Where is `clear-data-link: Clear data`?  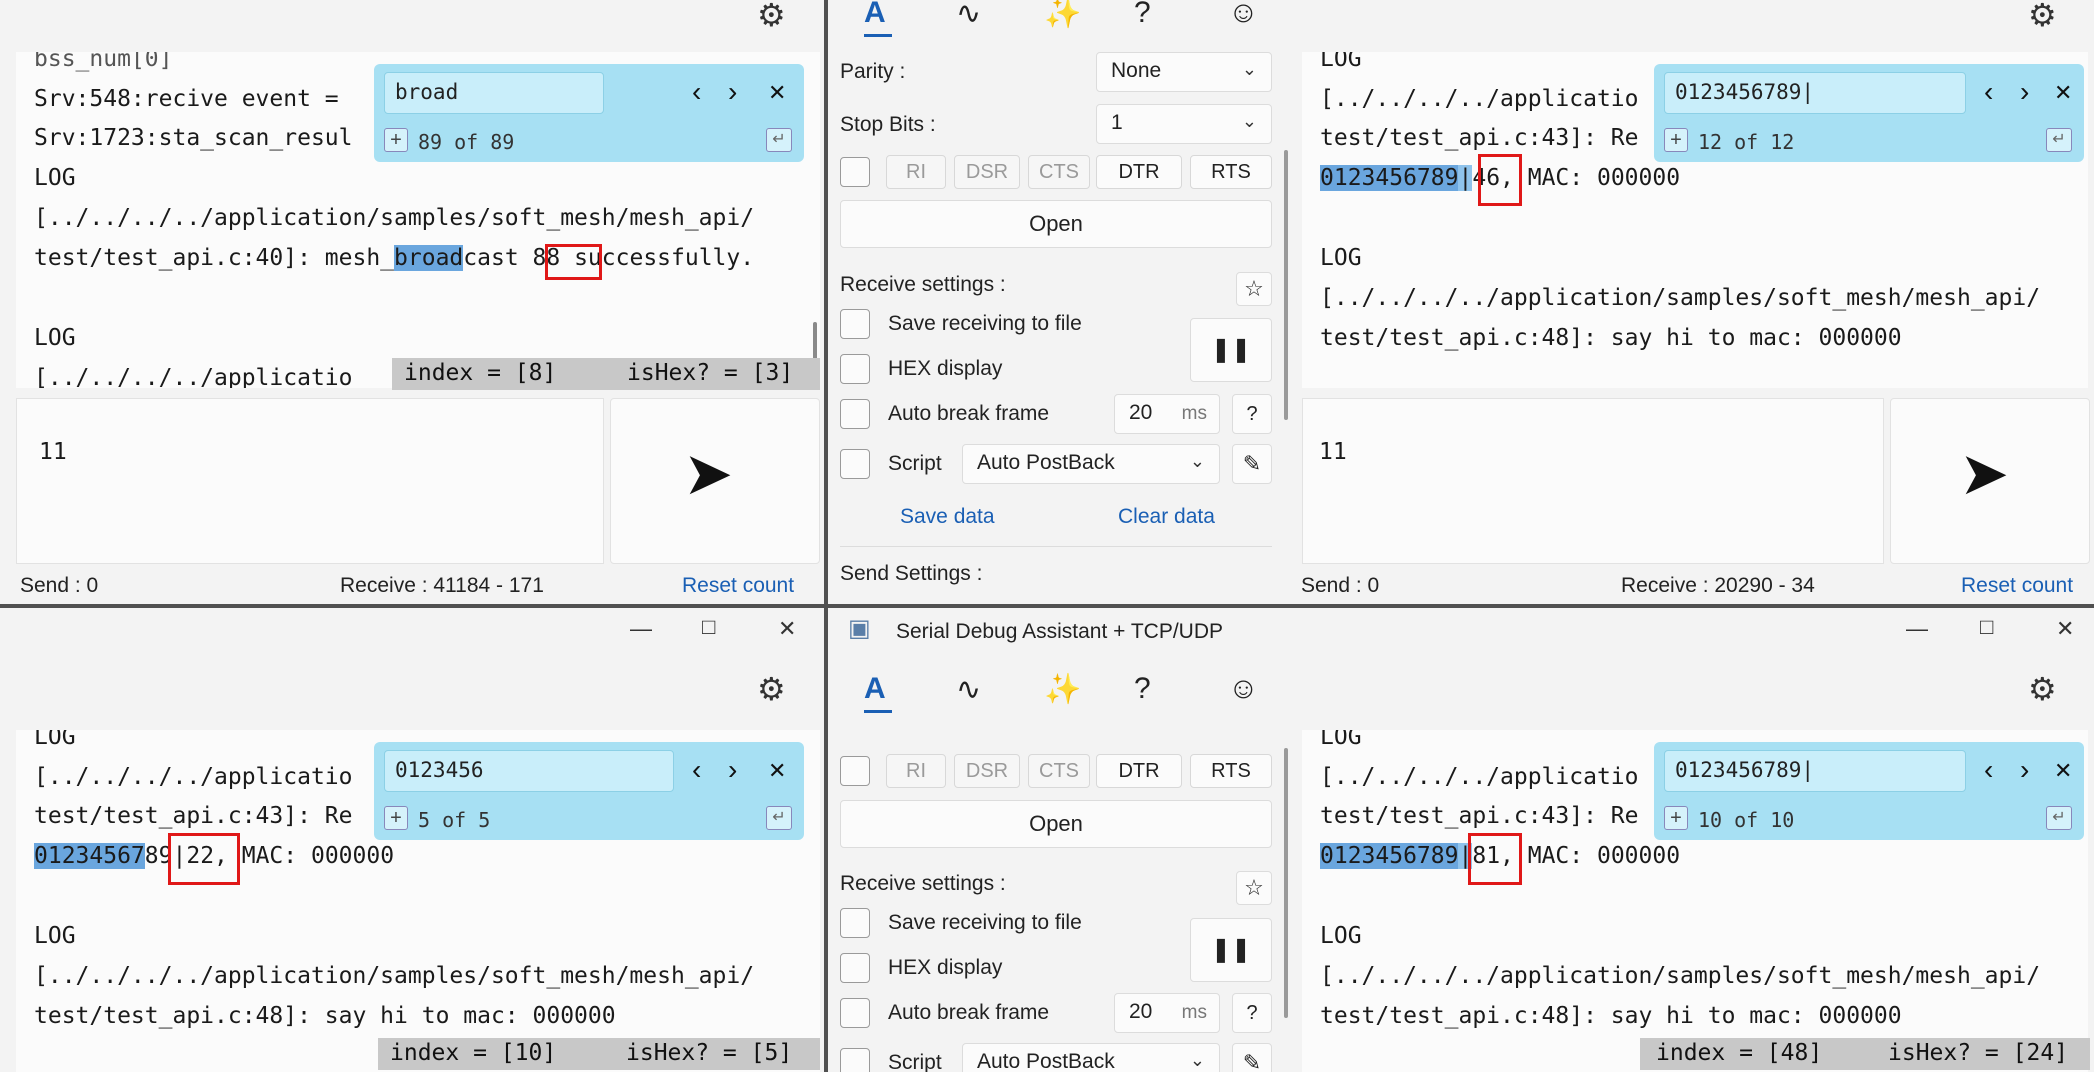
clear-data-link: Clear data is located at coordinates (1166, 517).